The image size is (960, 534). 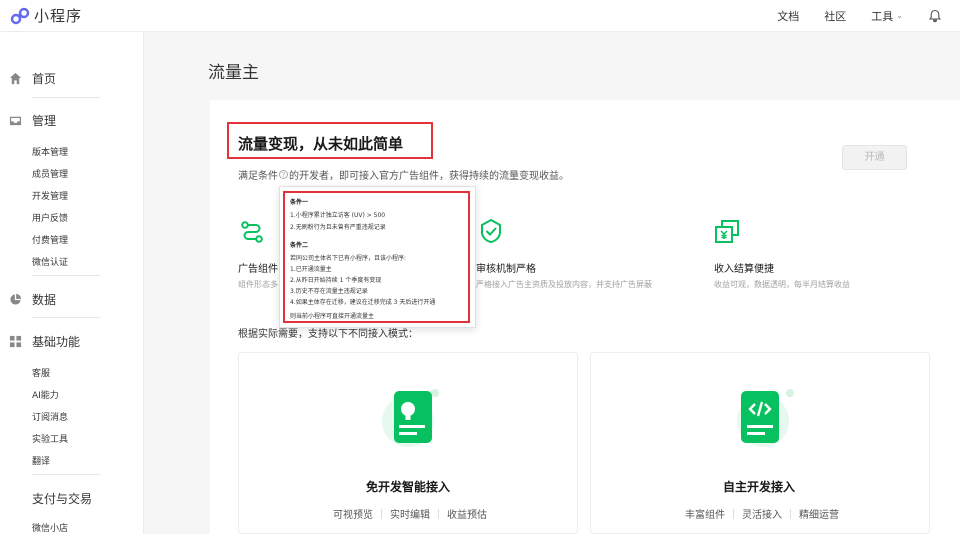 I want to click on mode-tag: 灵活接入, so click(x=762, y=515).